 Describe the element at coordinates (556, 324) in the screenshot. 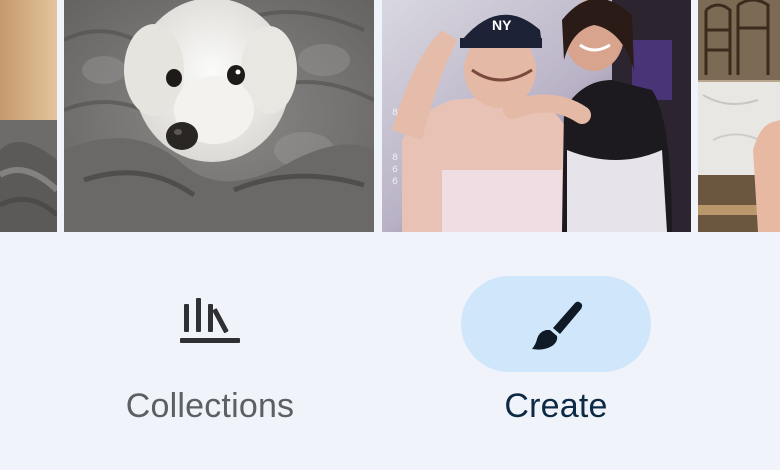

I see `brush-icon` at that location.